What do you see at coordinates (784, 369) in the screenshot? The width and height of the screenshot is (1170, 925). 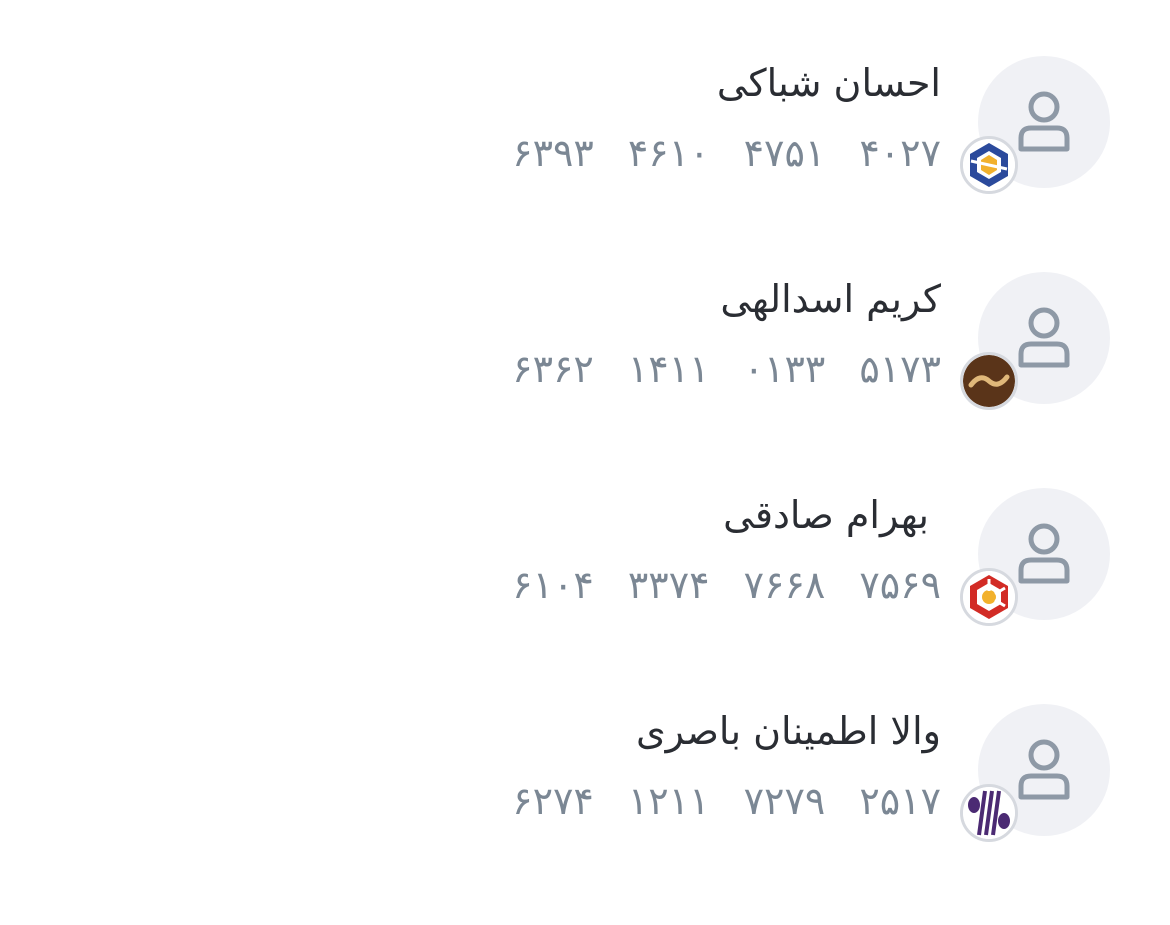 I see `card-group: ۰۱۳۳` at bounding box center [784, 369].